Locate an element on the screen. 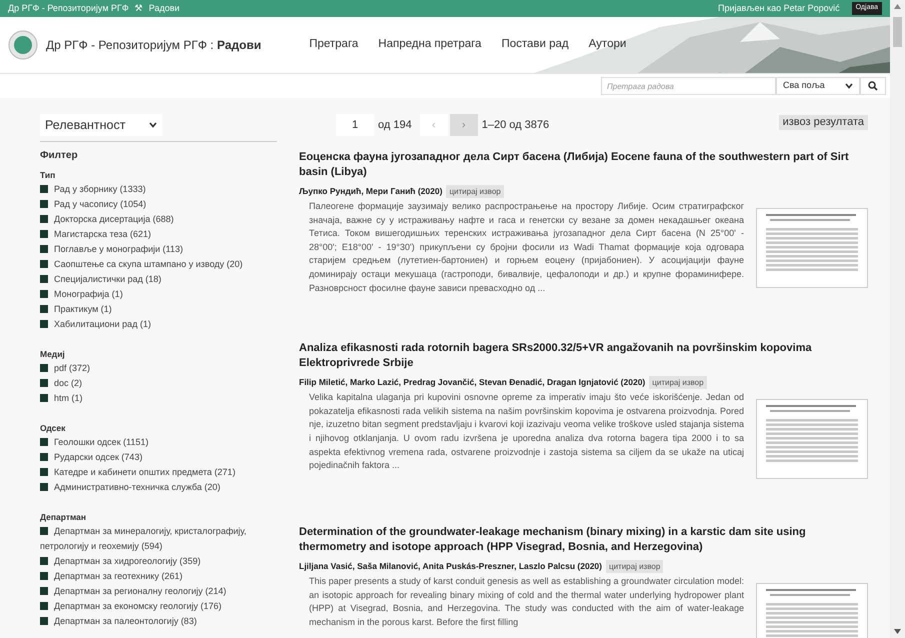 Image resolution: width=905 pixels, height=638 pixels. filter-link: Департман за хидрогеологију (359) is located at coordinates (161, 561).